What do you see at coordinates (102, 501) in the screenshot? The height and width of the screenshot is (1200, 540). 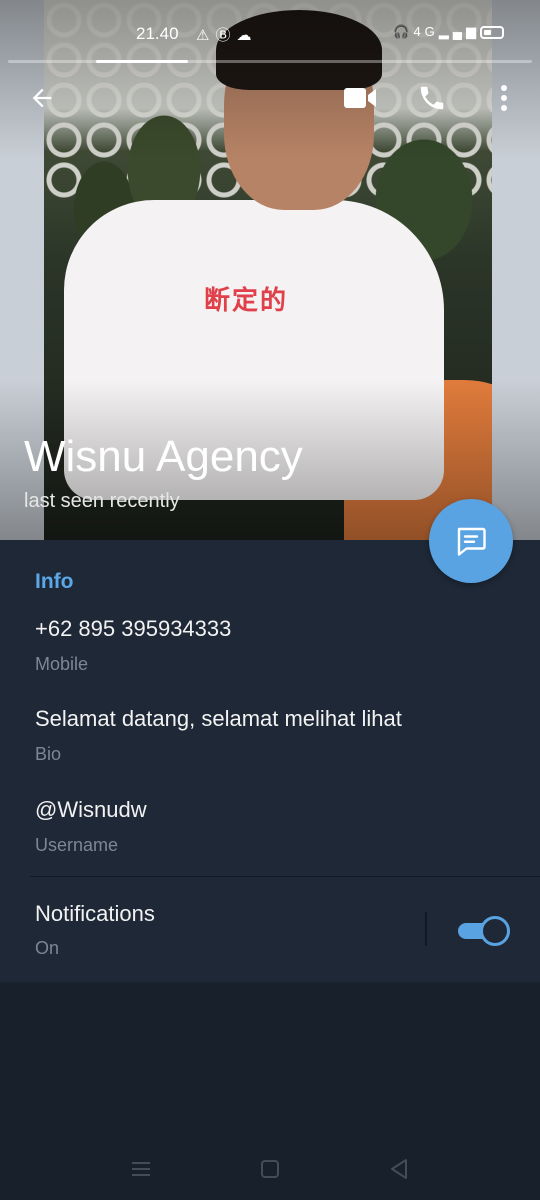 I see `profile-last-seen: last seen recently` at bounding box center [102, 501].